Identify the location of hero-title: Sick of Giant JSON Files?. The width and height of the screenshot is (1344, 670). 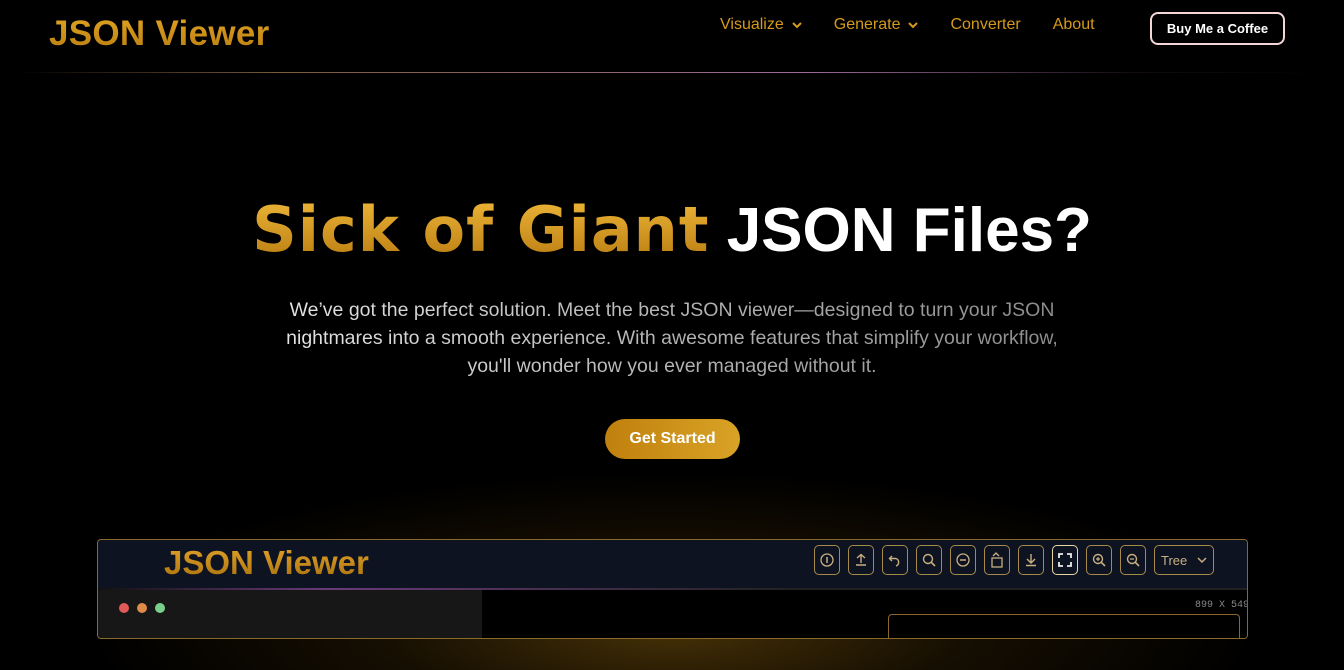
(672, 230).